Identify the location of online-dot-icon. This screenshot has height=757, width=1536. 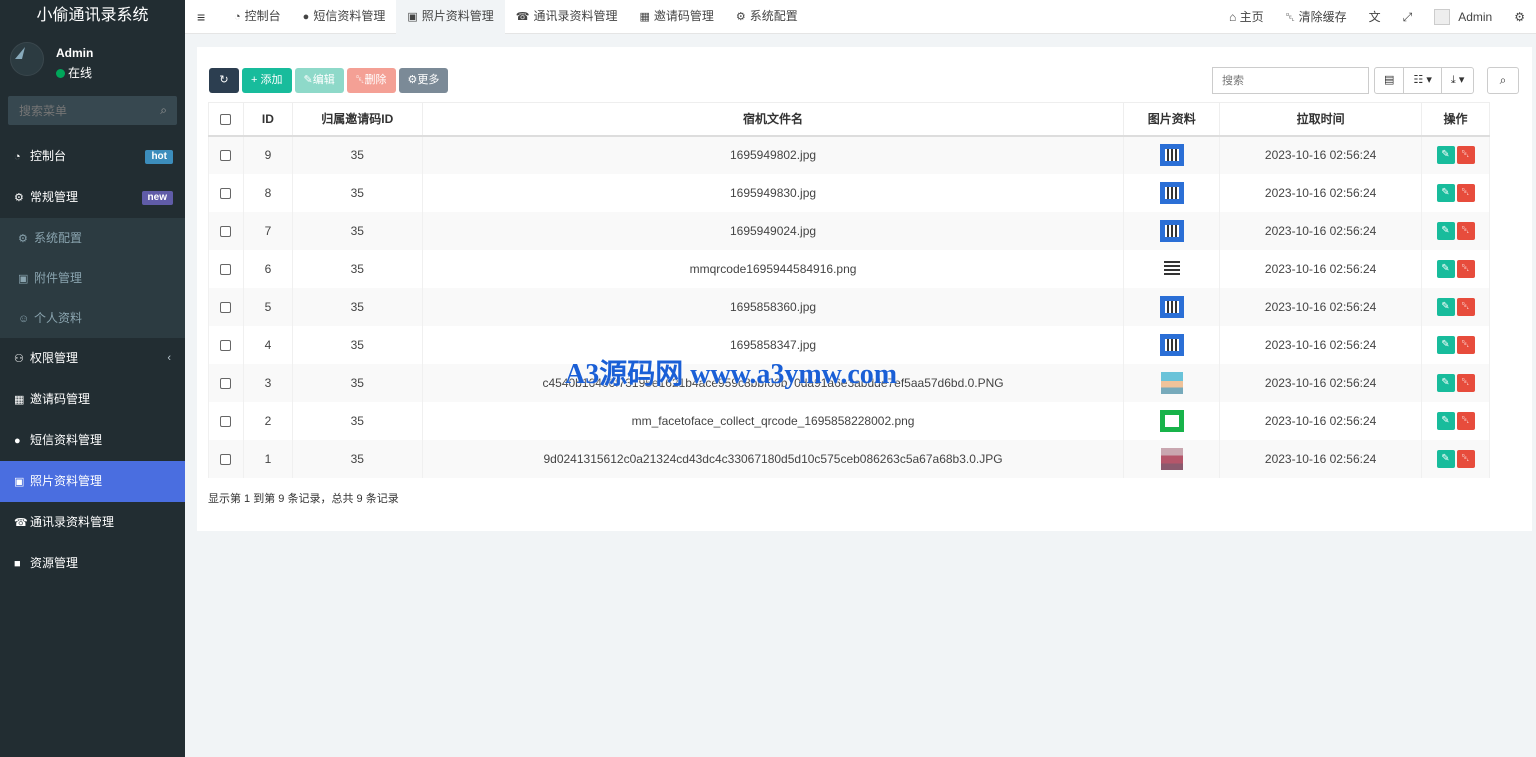
(60, 73).